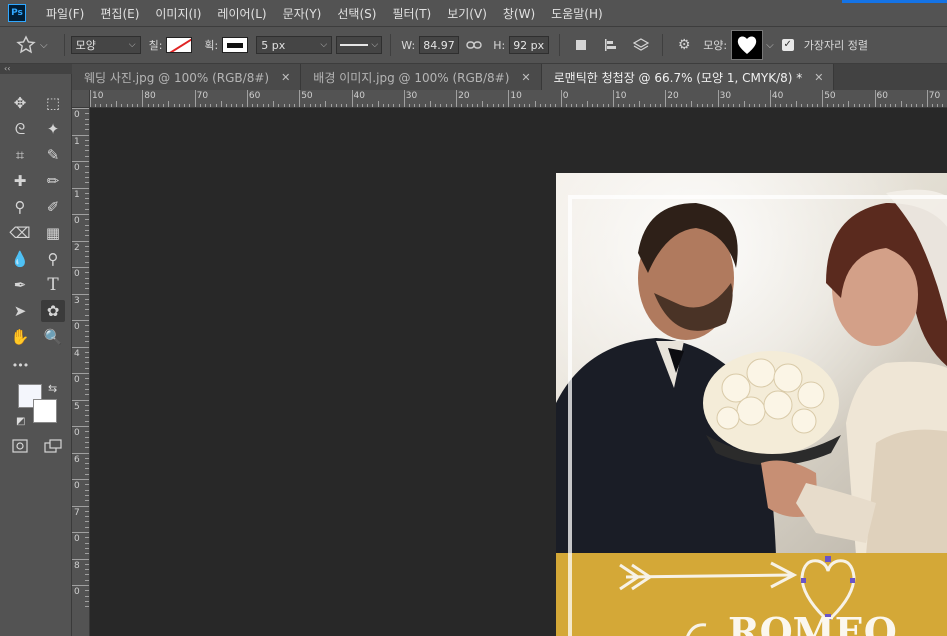  What do you see at coordinates (356, 13) in the screenshot?
I see `menu-select: 선택(S)` at bounding box center [356, 13].